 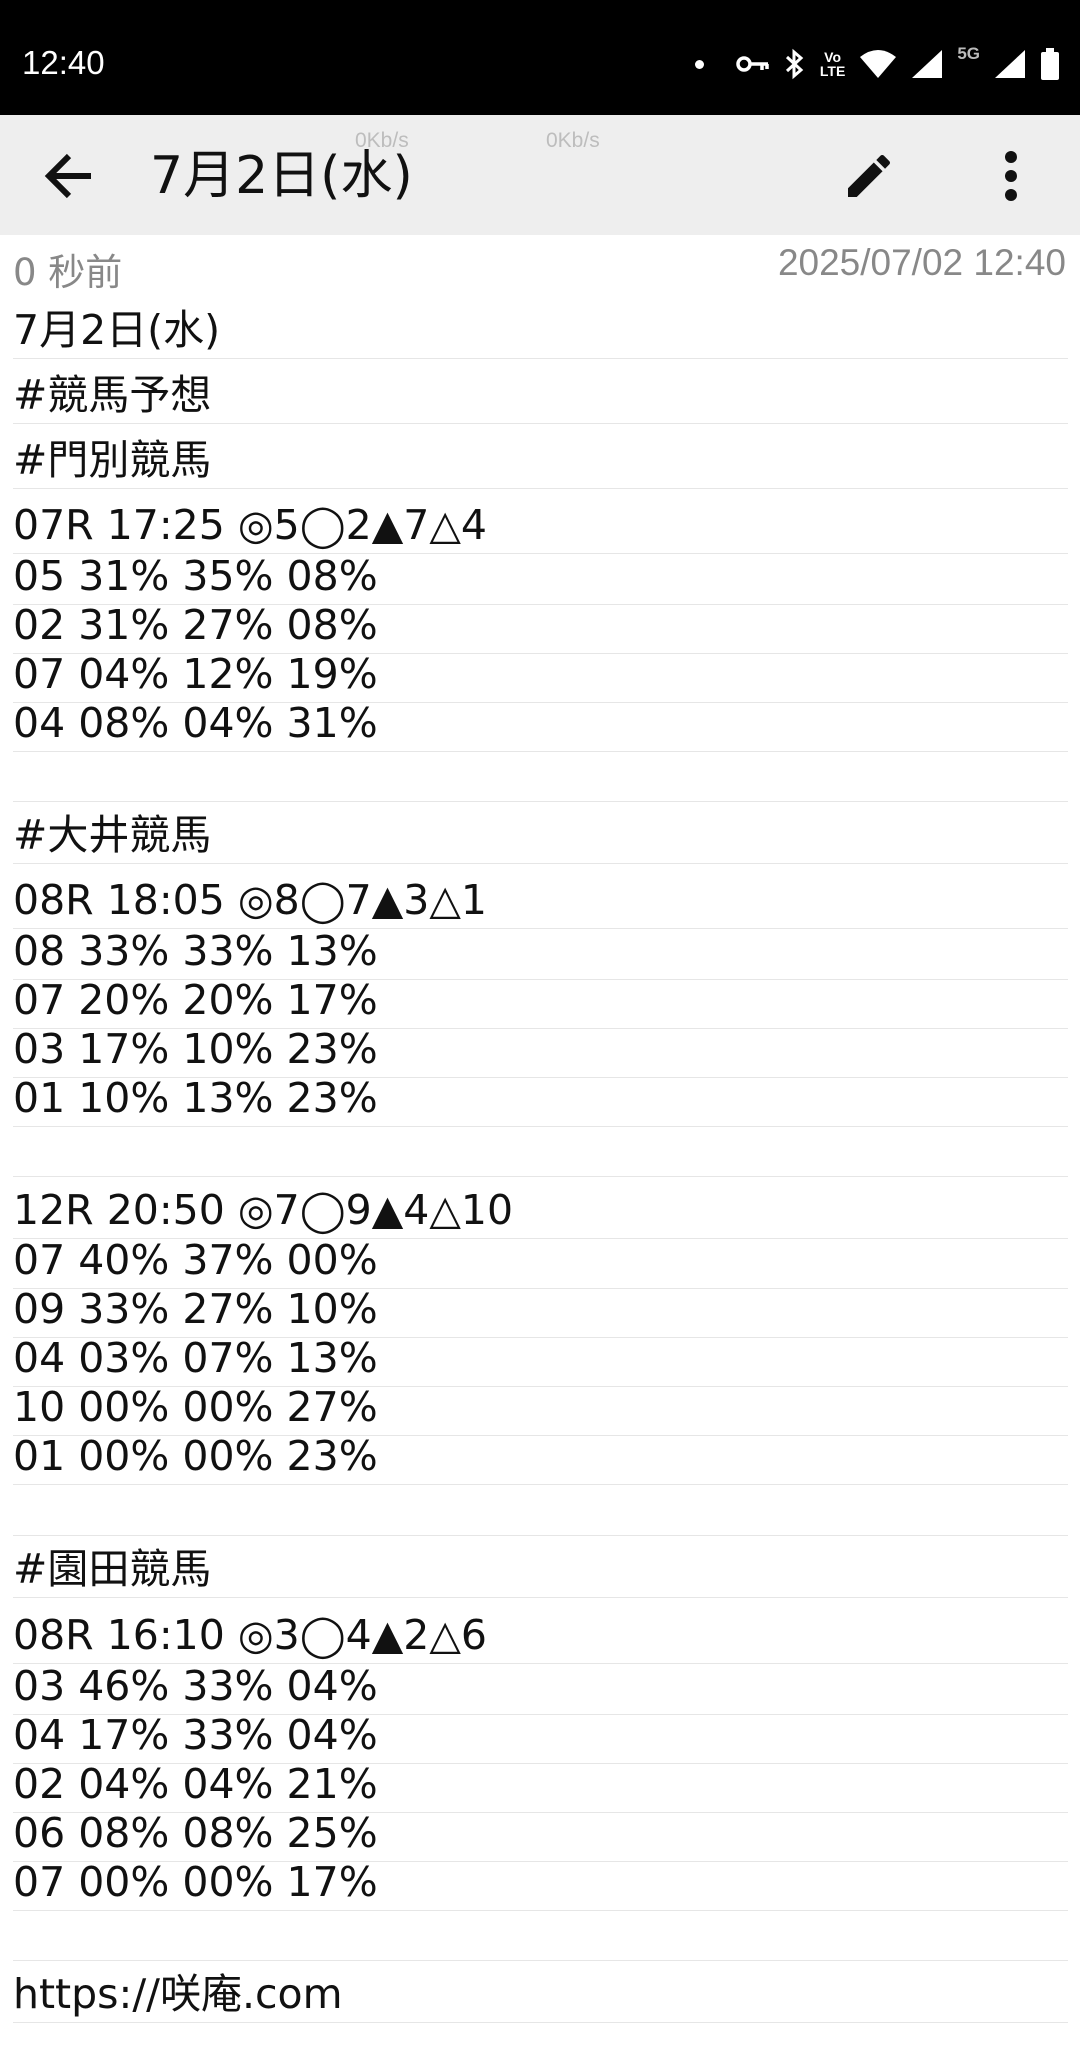 What do you see at coordinates (195, 951) in the screenshot?
I see `note-line-text: 08 33% 33% 13%` at bounding box center [195, 951].